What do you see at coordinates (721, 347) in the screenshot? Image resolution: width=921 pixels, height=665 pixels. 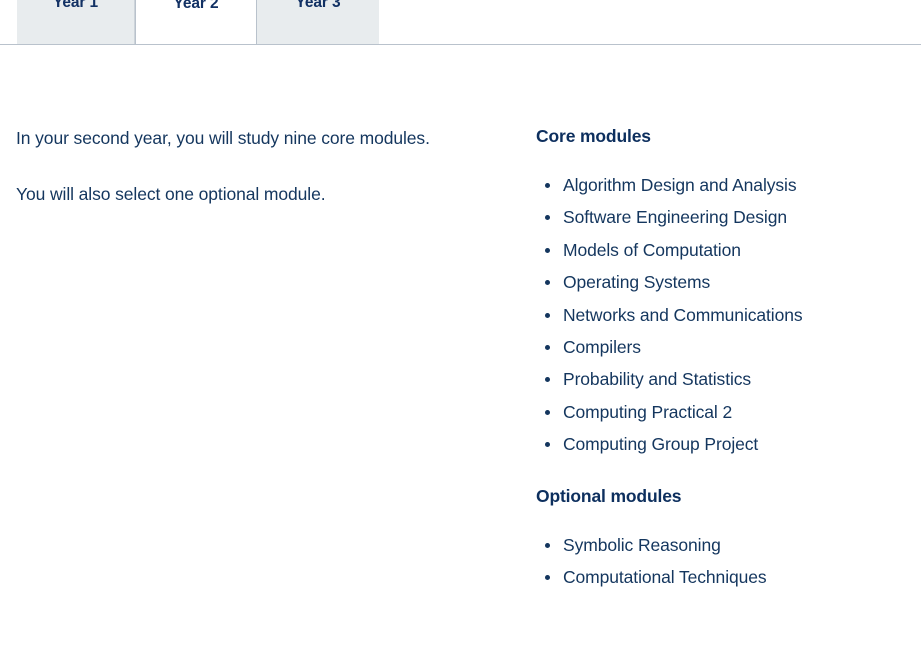 I see `list-item: Compilers` at bounding box center [721, 347].